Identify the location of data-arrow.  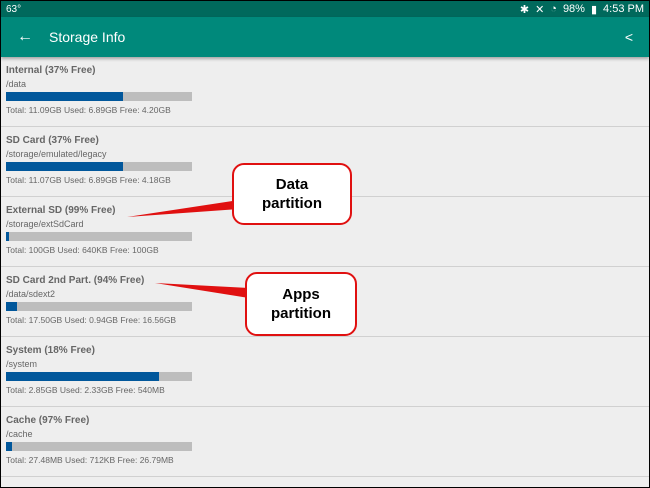
(183, 208).